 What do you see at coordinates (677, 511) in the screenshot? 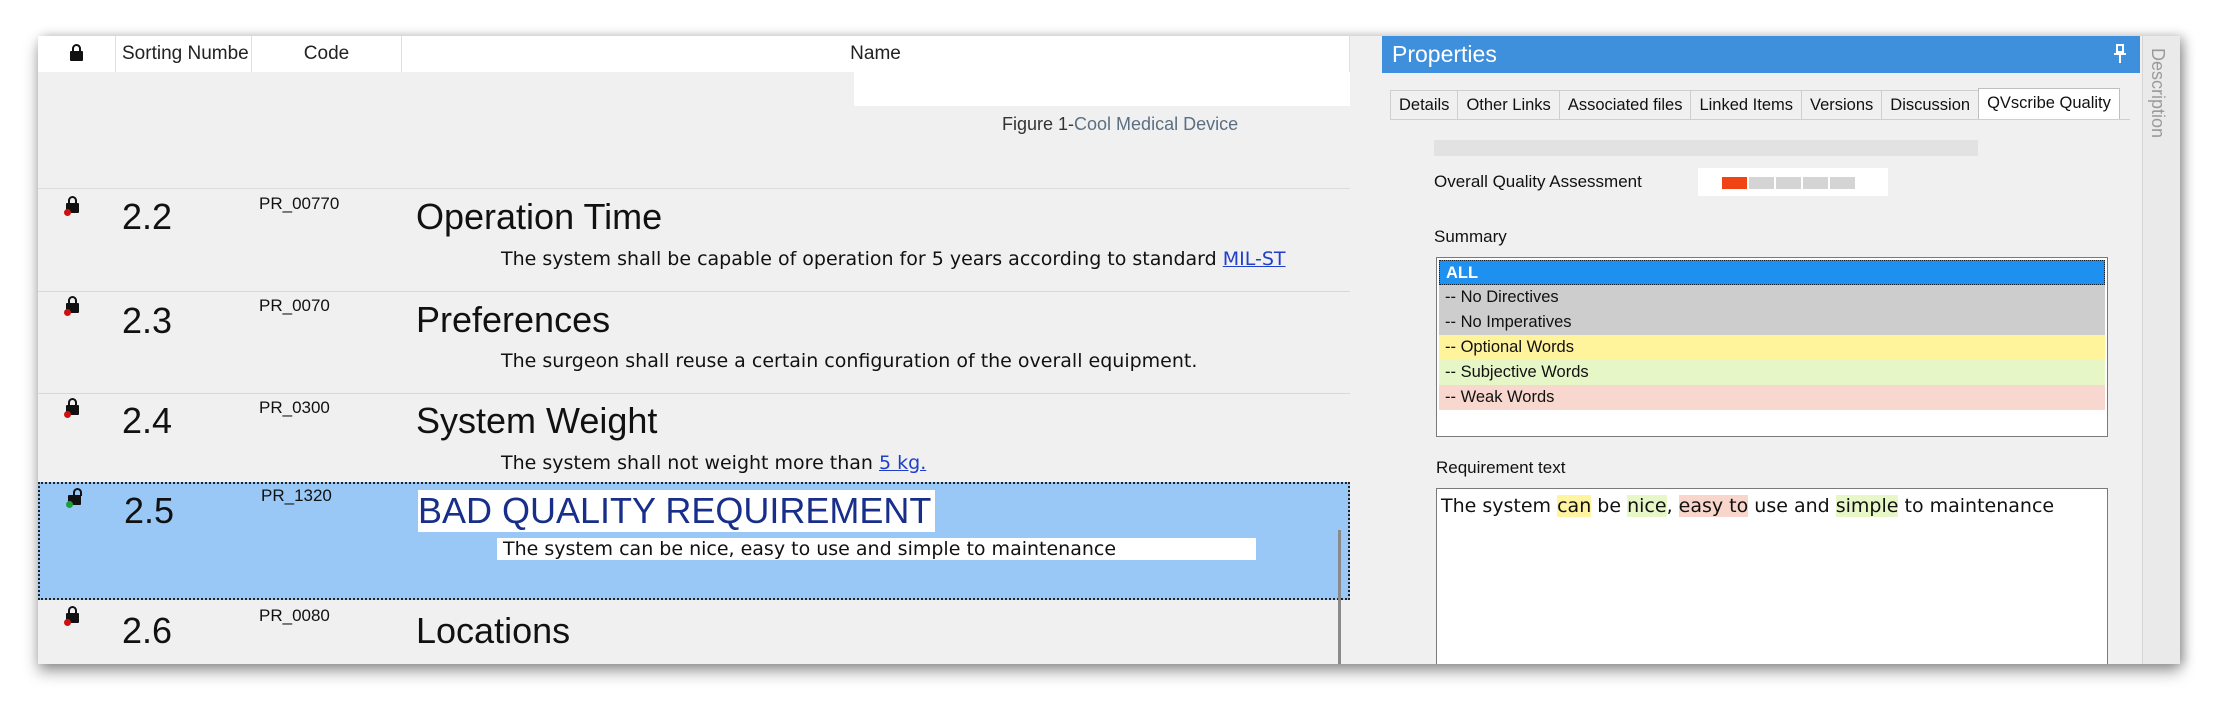
I see `requirement-title: BAD QUALITY REQUIREMENT` at bounding box center [677, 511].